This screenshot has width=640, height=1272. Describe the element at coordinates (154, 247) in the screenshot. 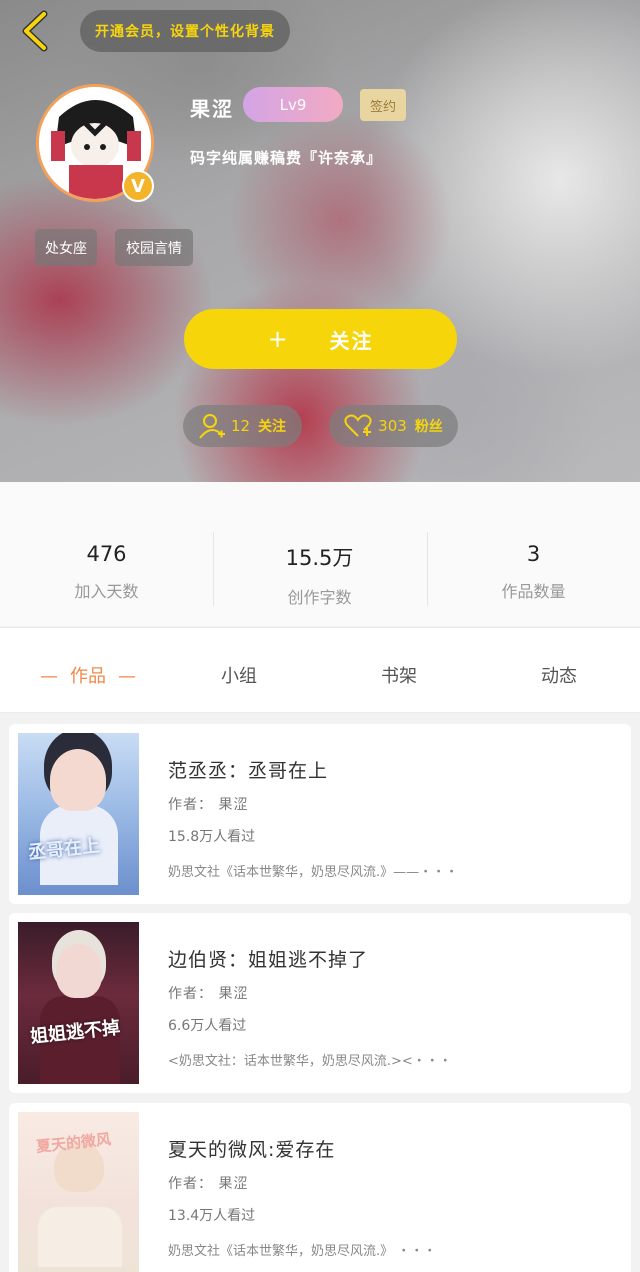

I see `tag-genre: 校园言情` at that location.